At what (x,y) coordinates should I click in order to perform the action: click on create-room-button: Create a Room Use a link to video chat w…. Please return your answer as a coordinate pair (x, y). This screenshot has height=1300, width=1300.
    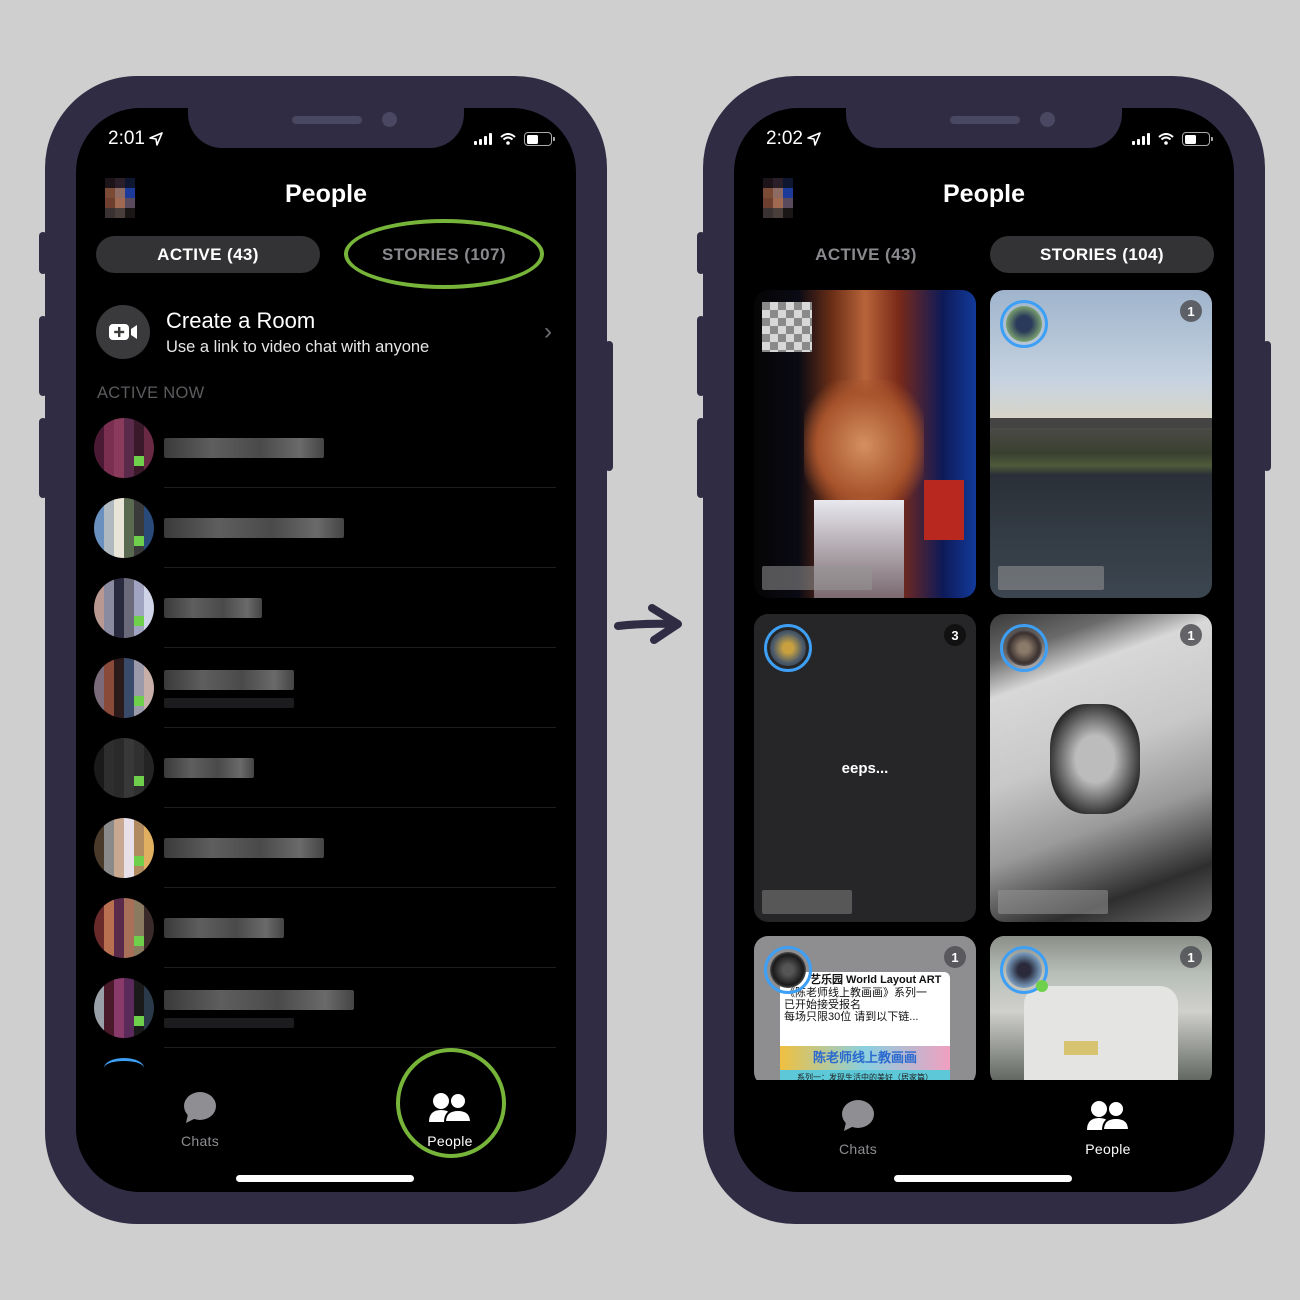
    Looking at the image, I should click on (326, 332).